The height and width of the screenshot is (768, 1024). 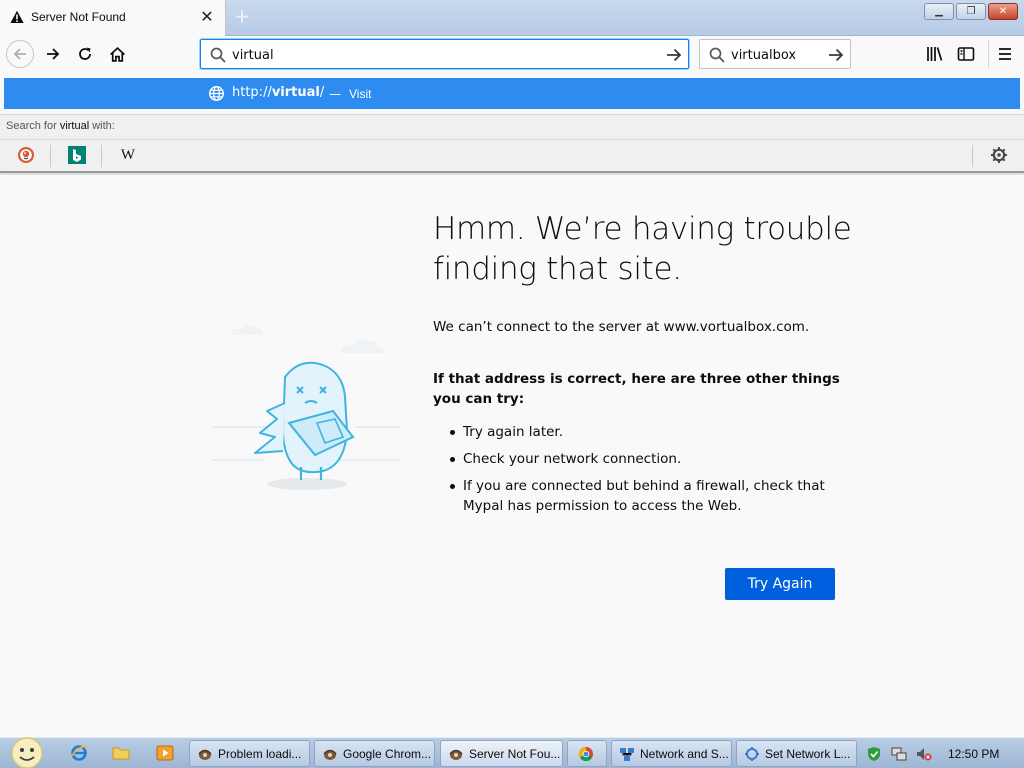 I want to click on url-input, so click(x=442, y=55).